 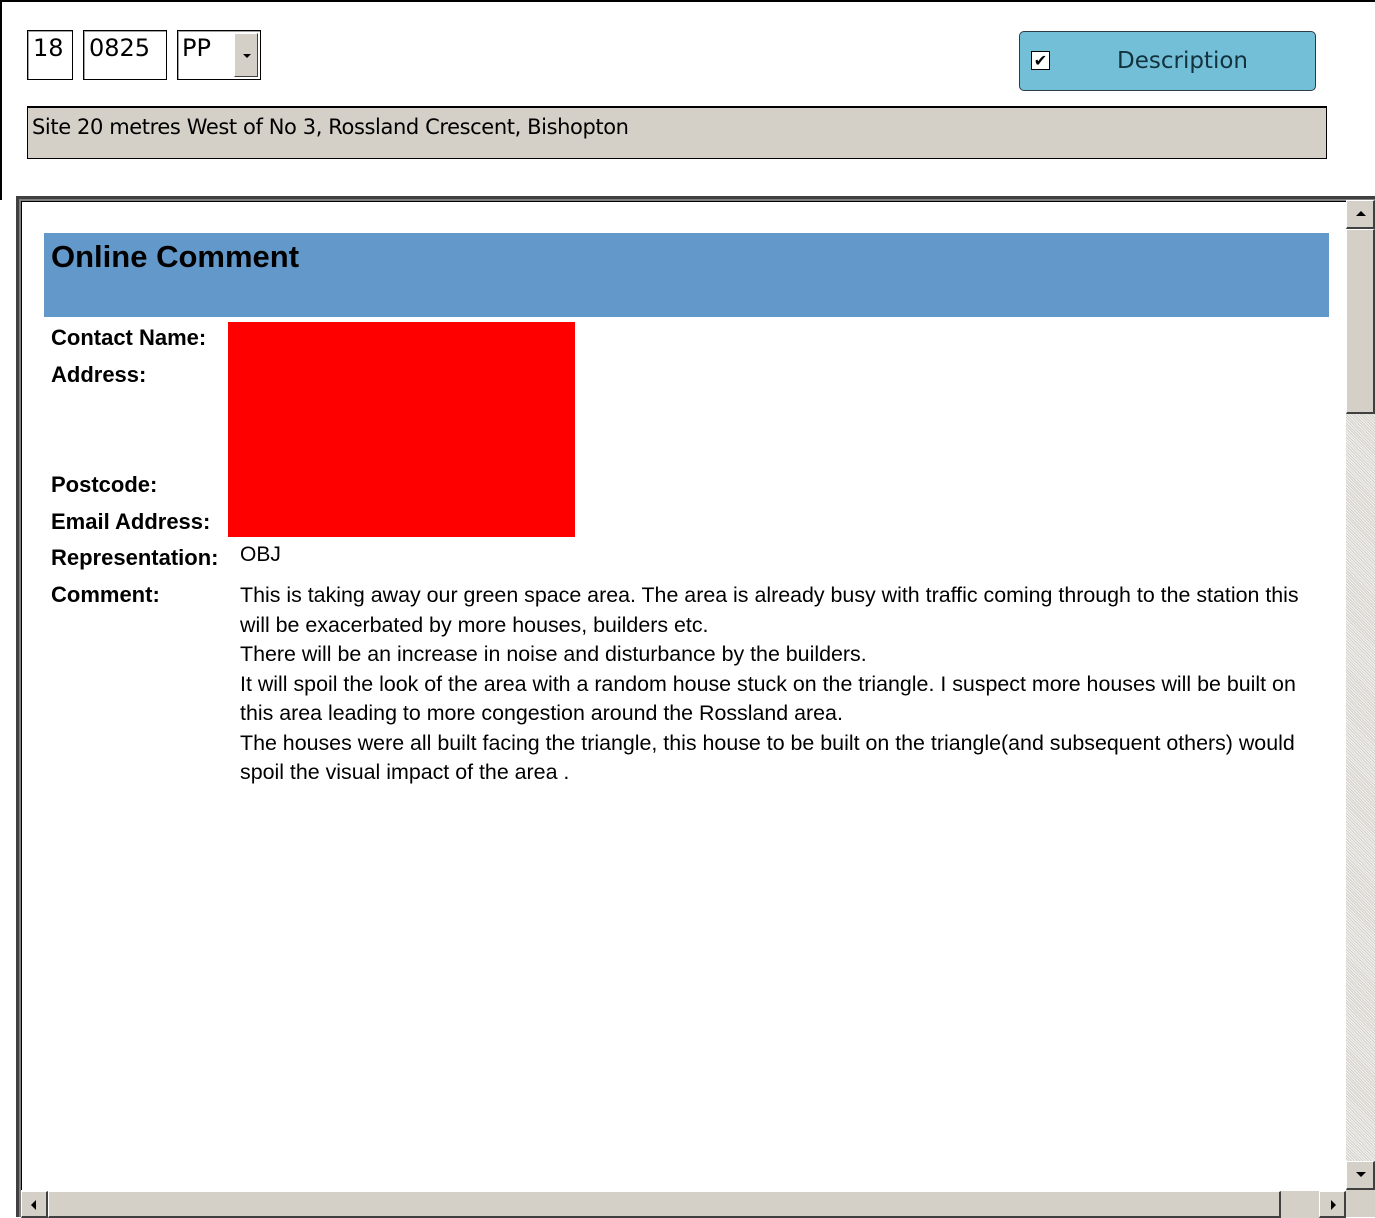 What do you see at coordinates (50, 55) in the screenshot?
I see `reference-year-field: 18` at bounding box center [50, 55].